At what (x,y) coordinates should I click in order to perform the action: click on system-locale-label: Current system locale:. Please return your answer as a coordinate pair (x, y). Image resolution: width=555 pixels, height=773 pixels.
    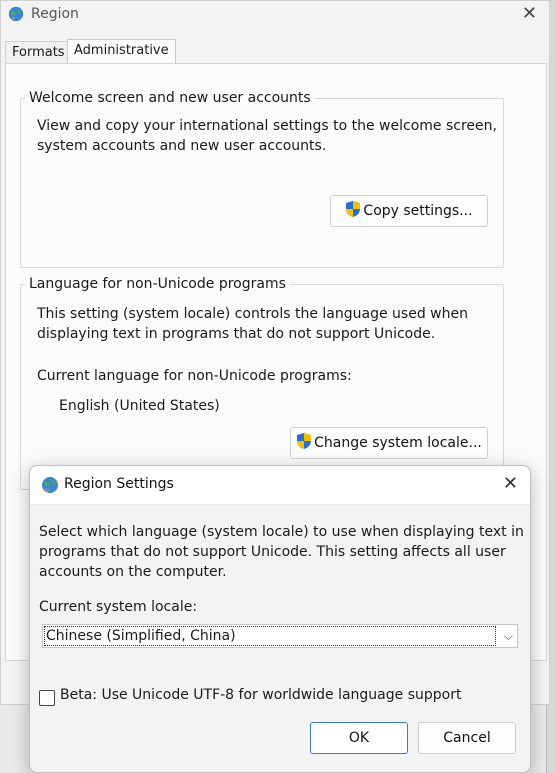
    Looking at the image, I should click on (118, 607).